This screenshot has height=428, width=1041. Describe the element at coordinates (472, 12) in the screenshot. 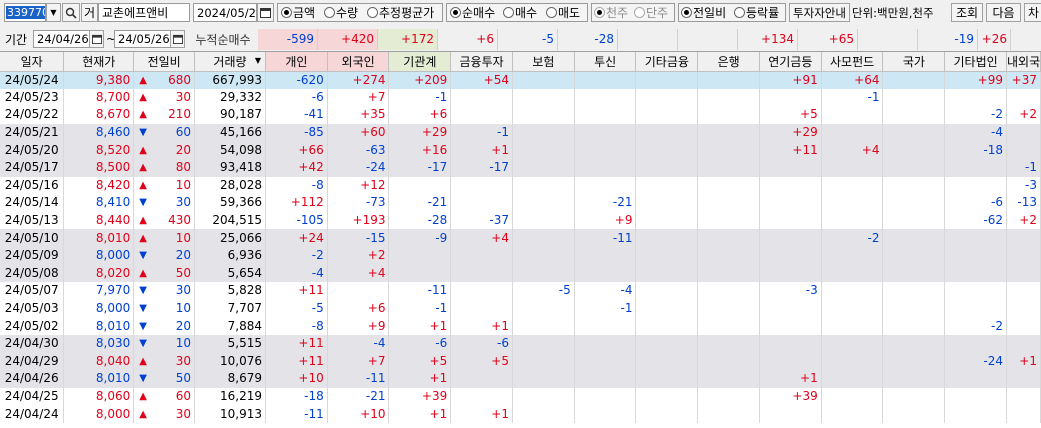

I see `radio-net-buy: 순매수` at that location.